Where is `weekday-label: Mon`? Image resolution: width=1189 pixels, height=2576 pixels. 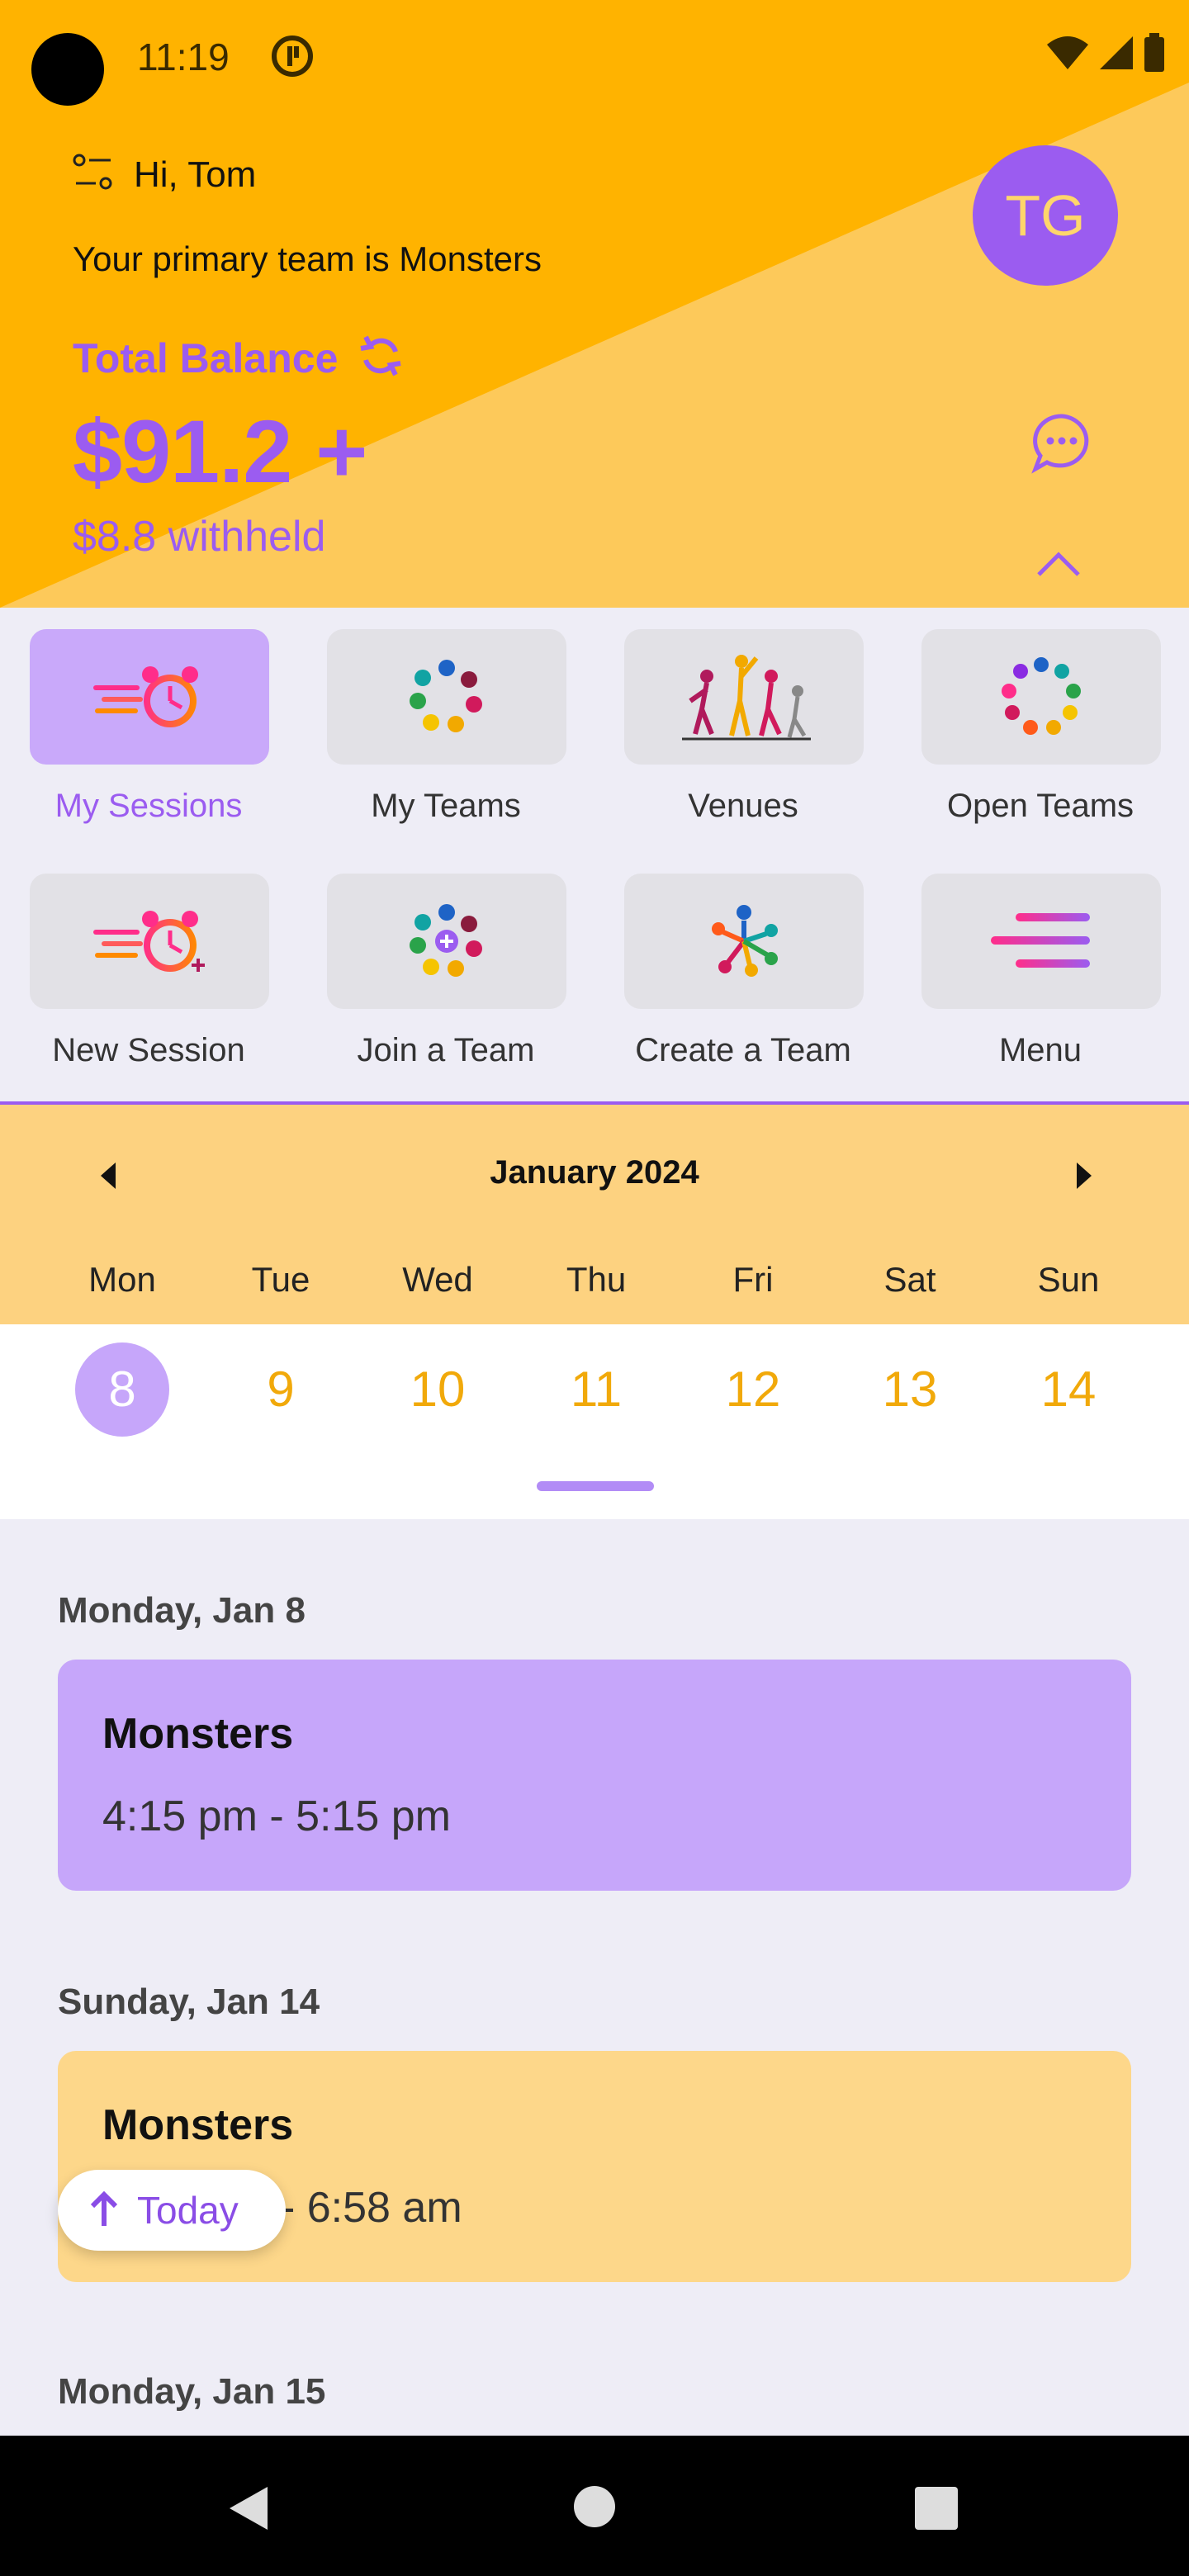 weekday-label: Mon is located at coordinates (122, 1279).